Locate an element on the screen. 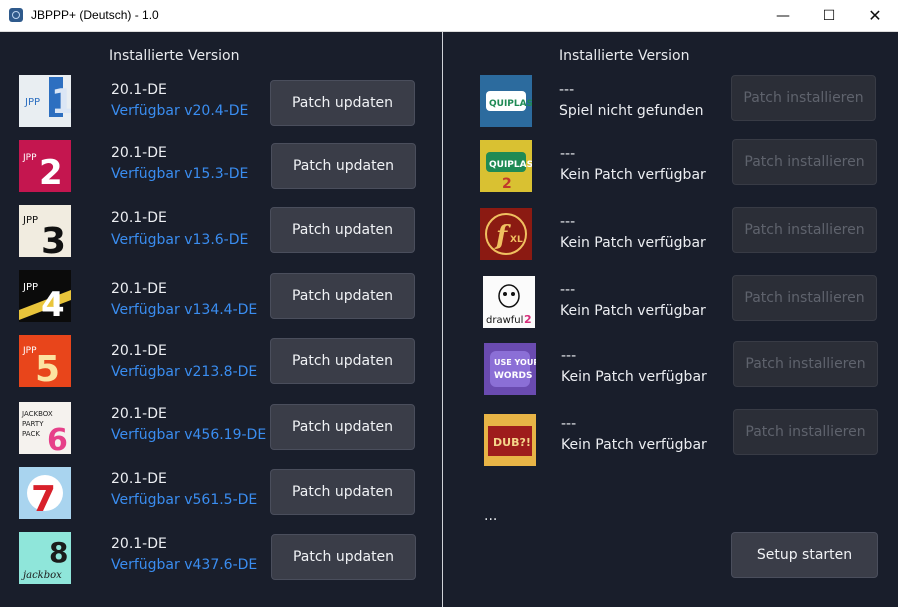  column-divider is located at coordinates (442, 319).